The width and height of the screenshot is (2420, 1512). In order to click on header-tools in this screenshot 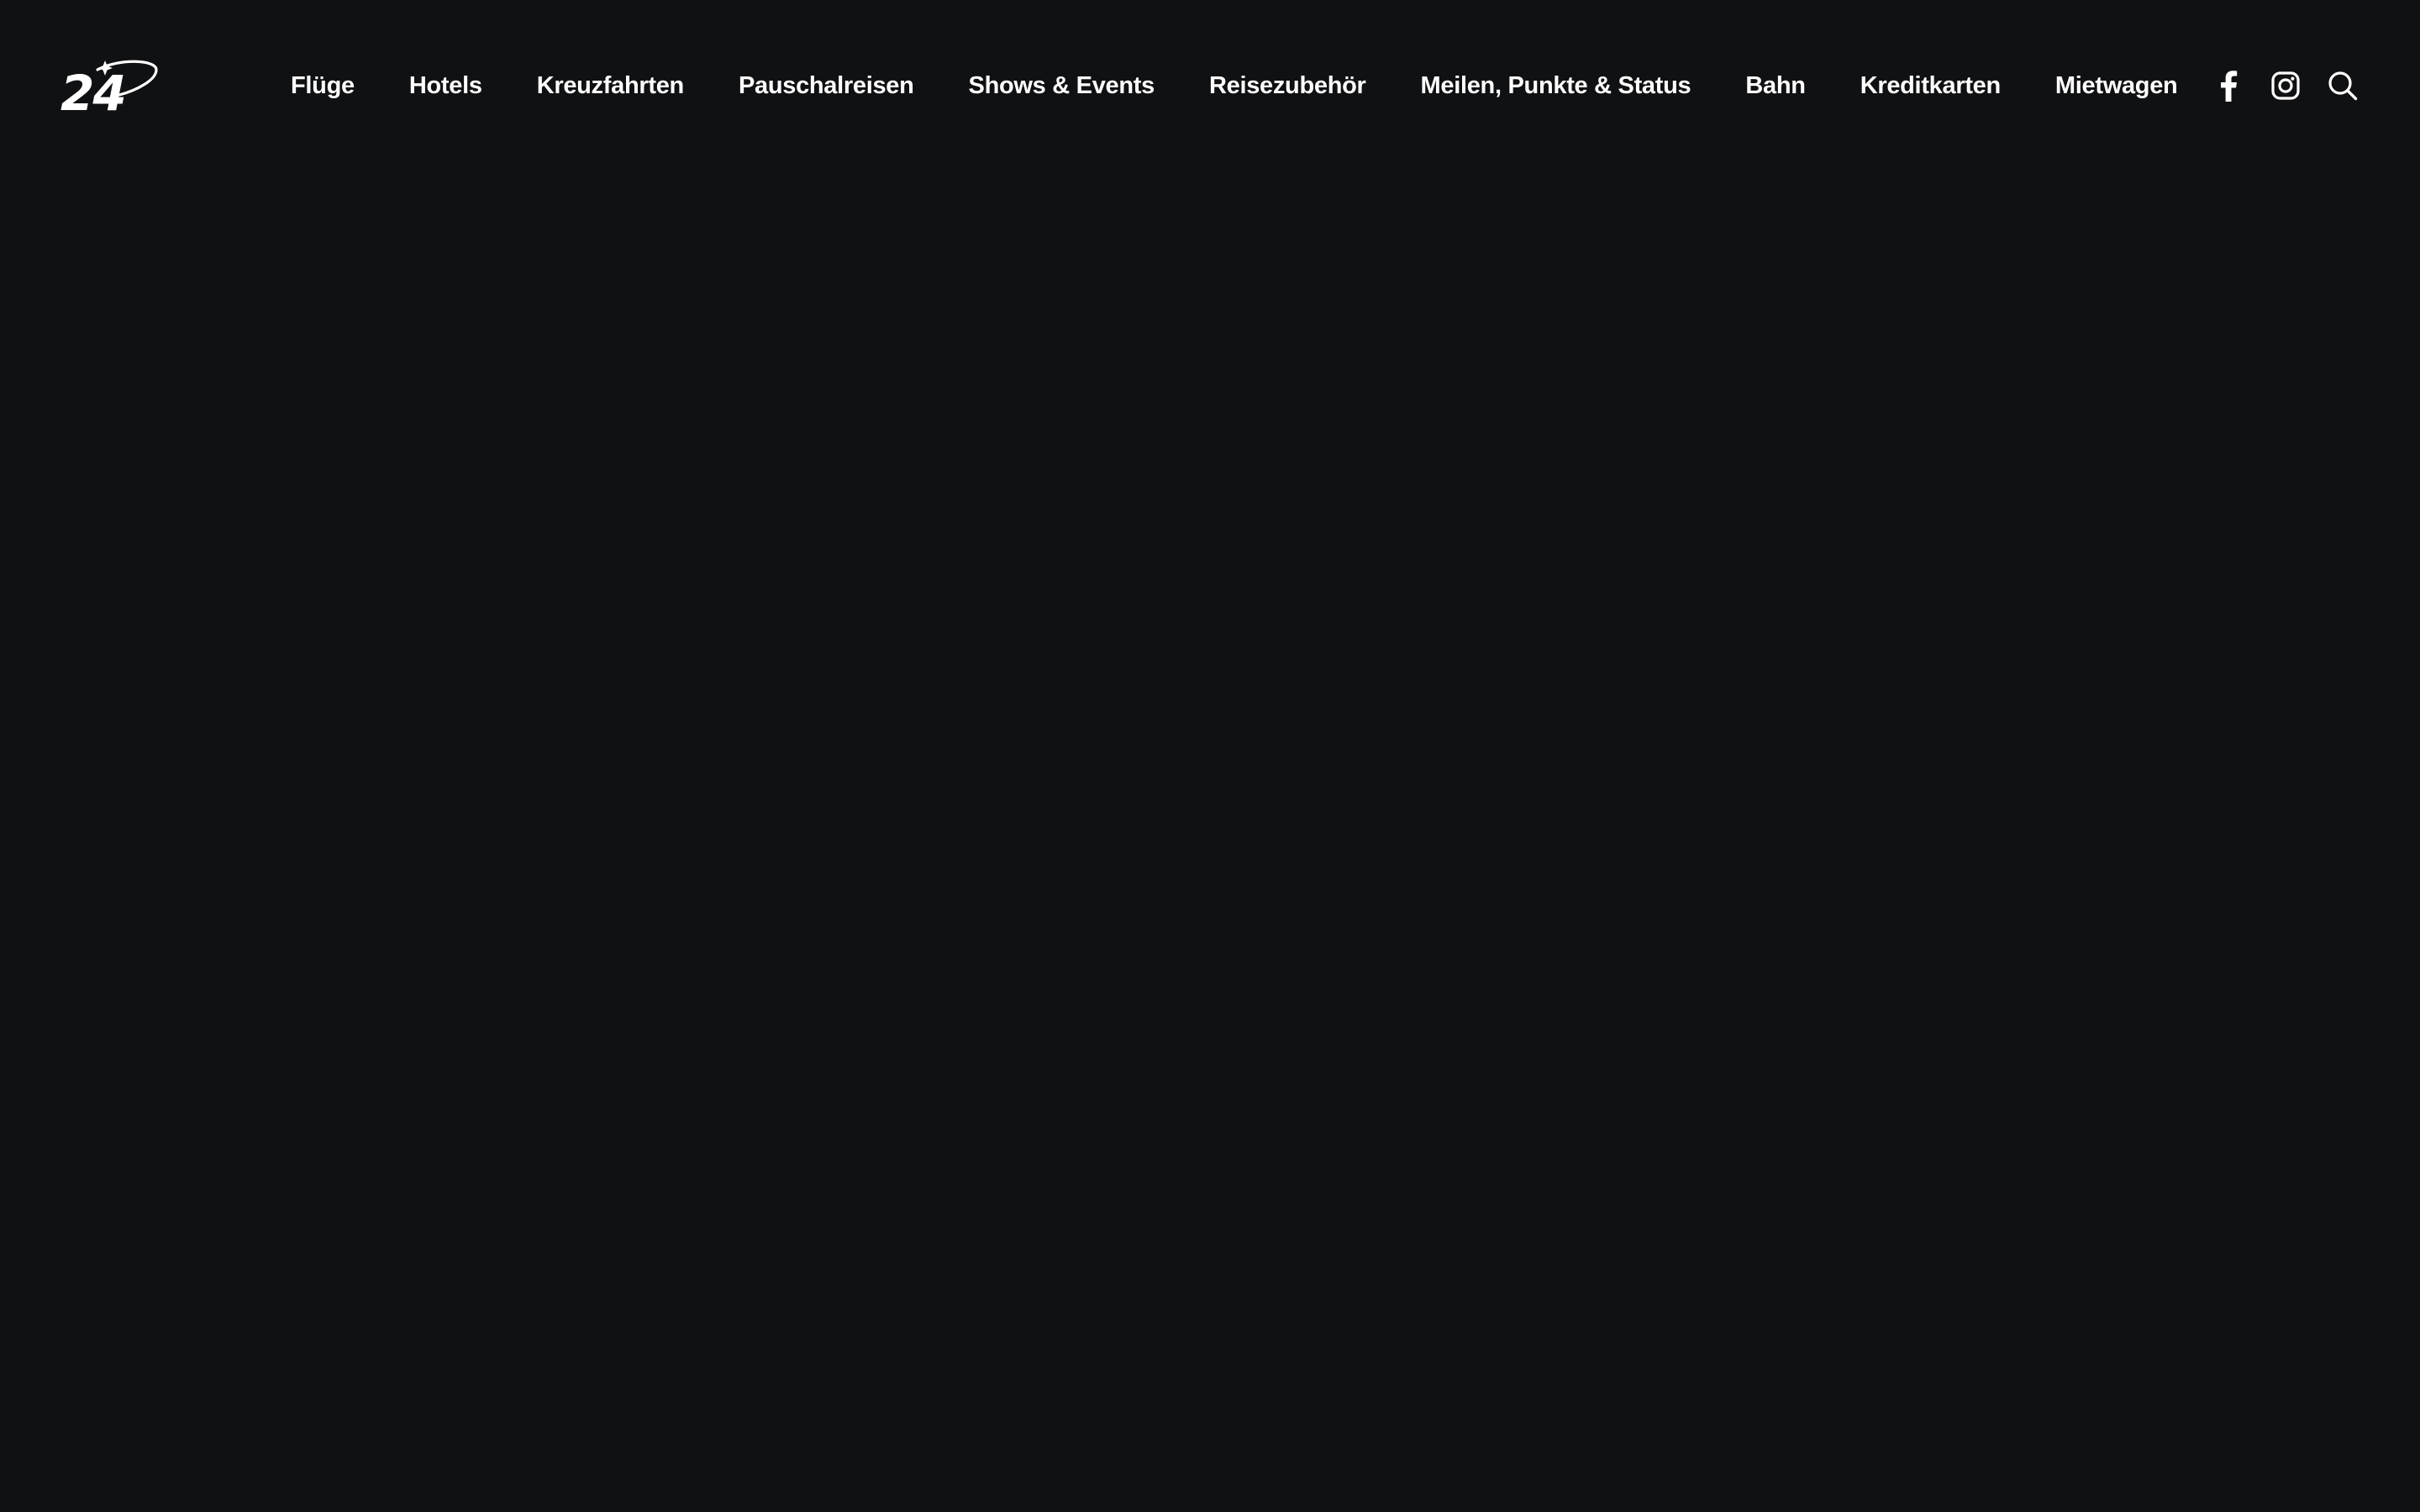, I will do `click(2286, 85)`.